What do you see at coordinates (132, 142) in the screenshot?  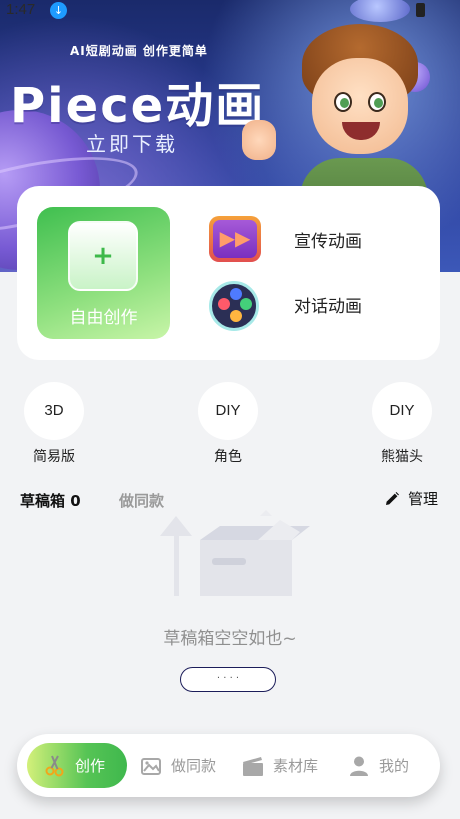 I see `download-now-link: 立即下载` at bounding box center [132, 142].